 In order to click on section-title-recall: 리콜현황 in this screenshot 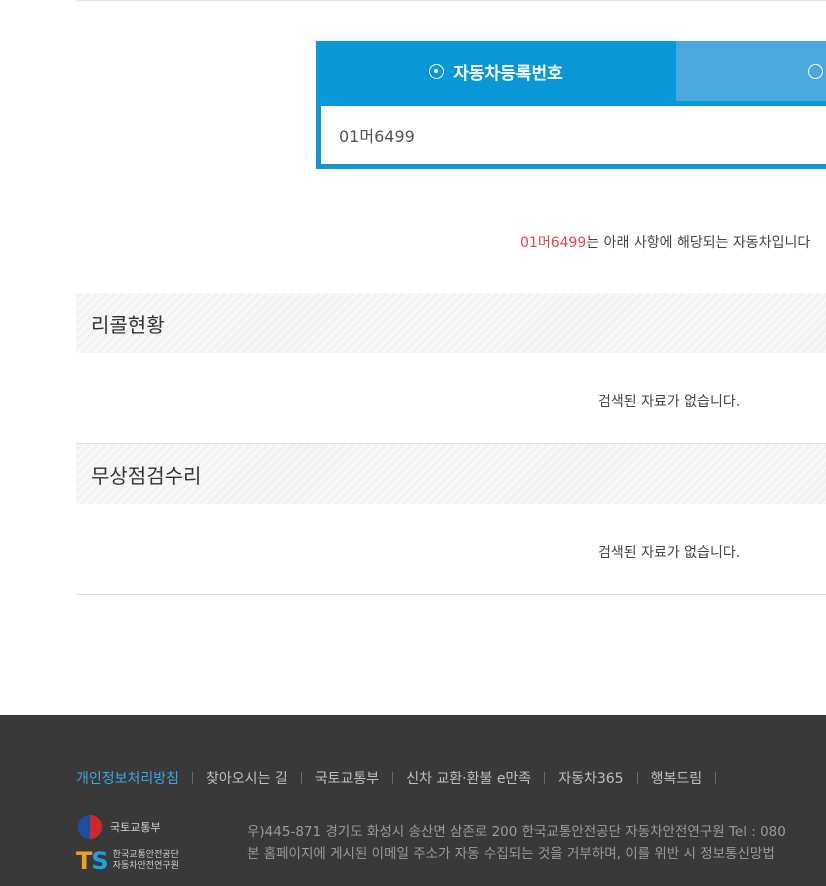, I will do `click(451, 323)`.